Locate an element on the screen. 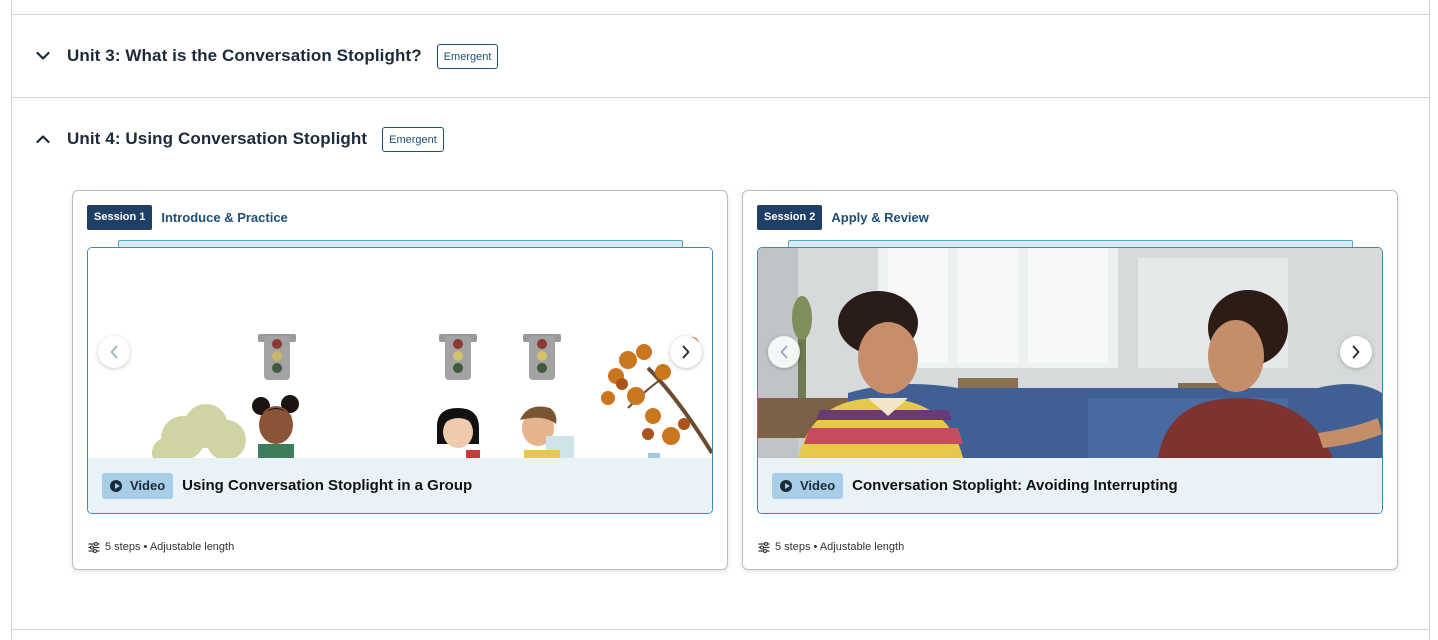 The height and width of the screenshot is (640, 1438). chevron-up-icon is located at coordinates (43, 139).